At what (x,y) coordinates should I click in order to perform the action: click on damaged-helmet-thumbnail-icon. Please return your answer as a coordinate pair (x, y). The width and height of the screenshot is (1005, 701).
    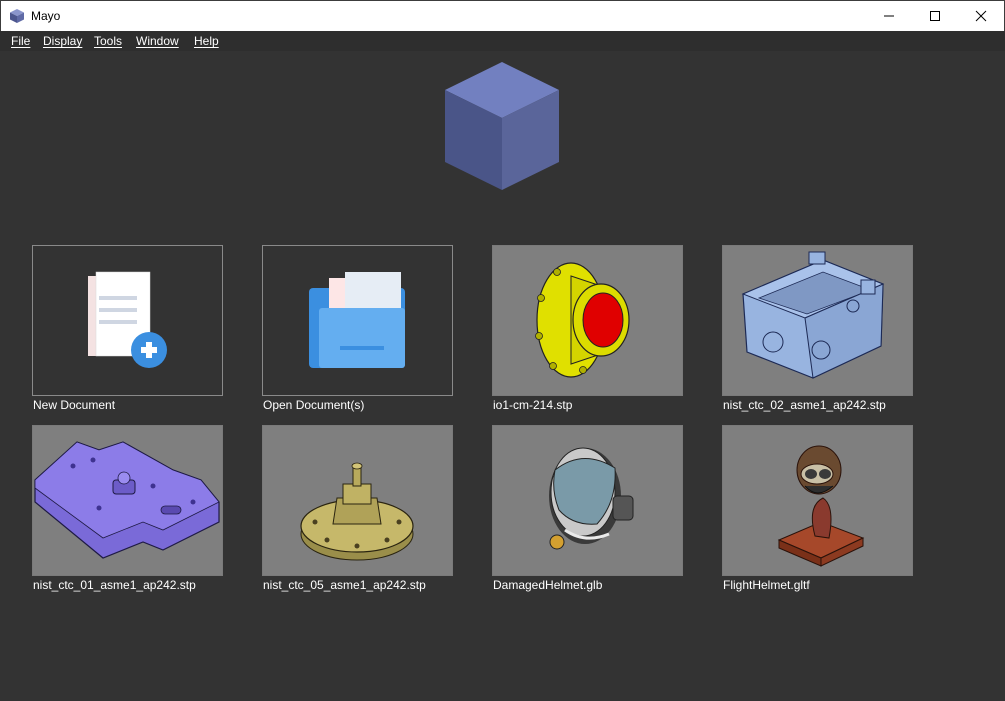
    Looking at the image, I should click on (591, 498).